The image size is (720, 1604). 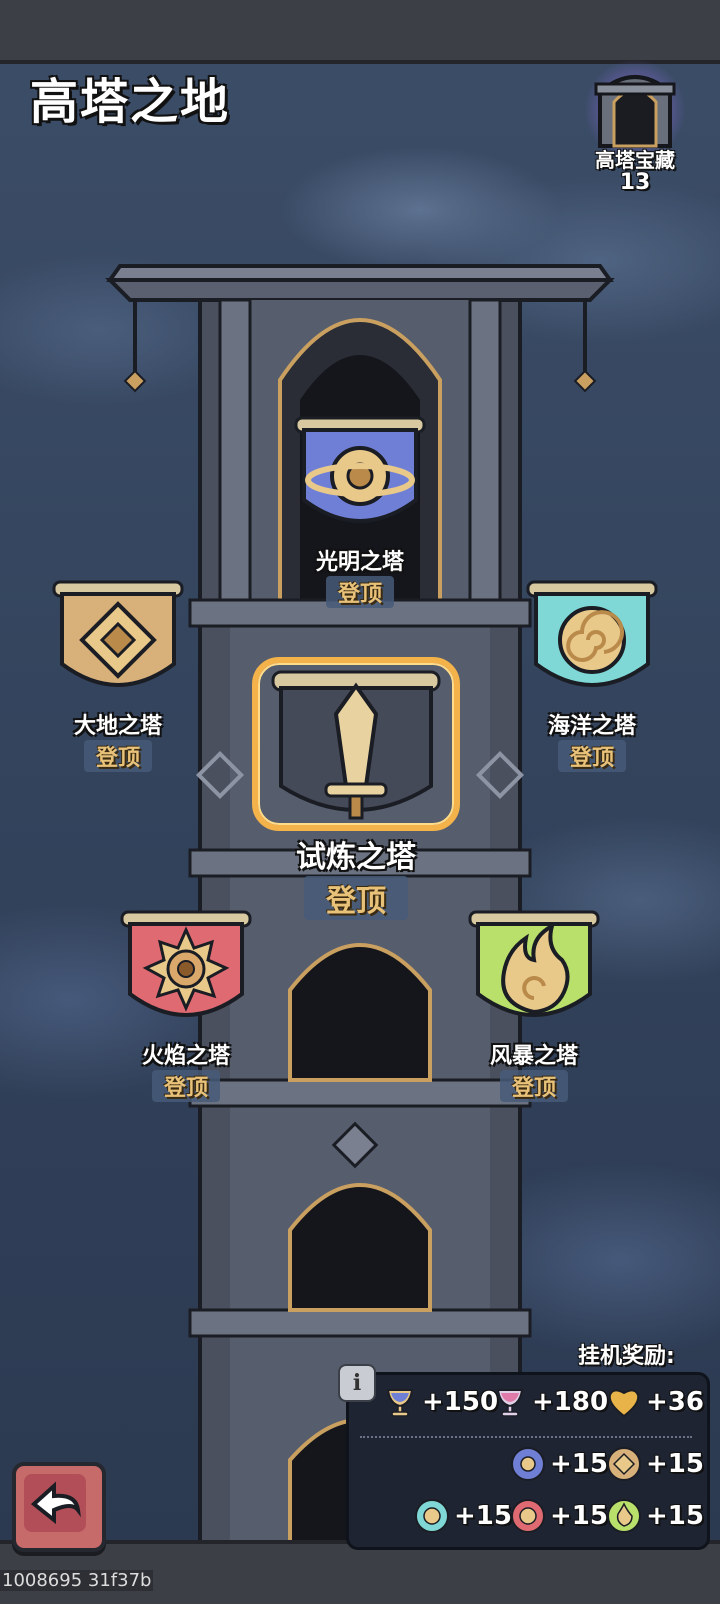 I want to click on page-title: 高塔之地, so click(x=130, y=102).